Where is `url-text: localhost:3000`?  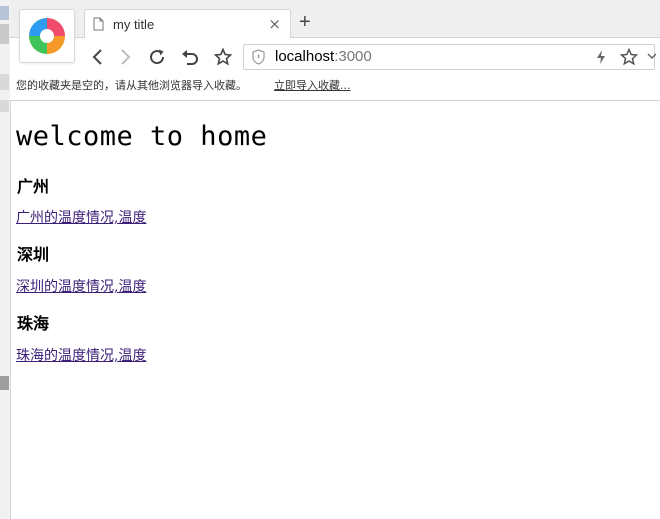
url-text: localhost:3000 is located at coordinates (323, 56).